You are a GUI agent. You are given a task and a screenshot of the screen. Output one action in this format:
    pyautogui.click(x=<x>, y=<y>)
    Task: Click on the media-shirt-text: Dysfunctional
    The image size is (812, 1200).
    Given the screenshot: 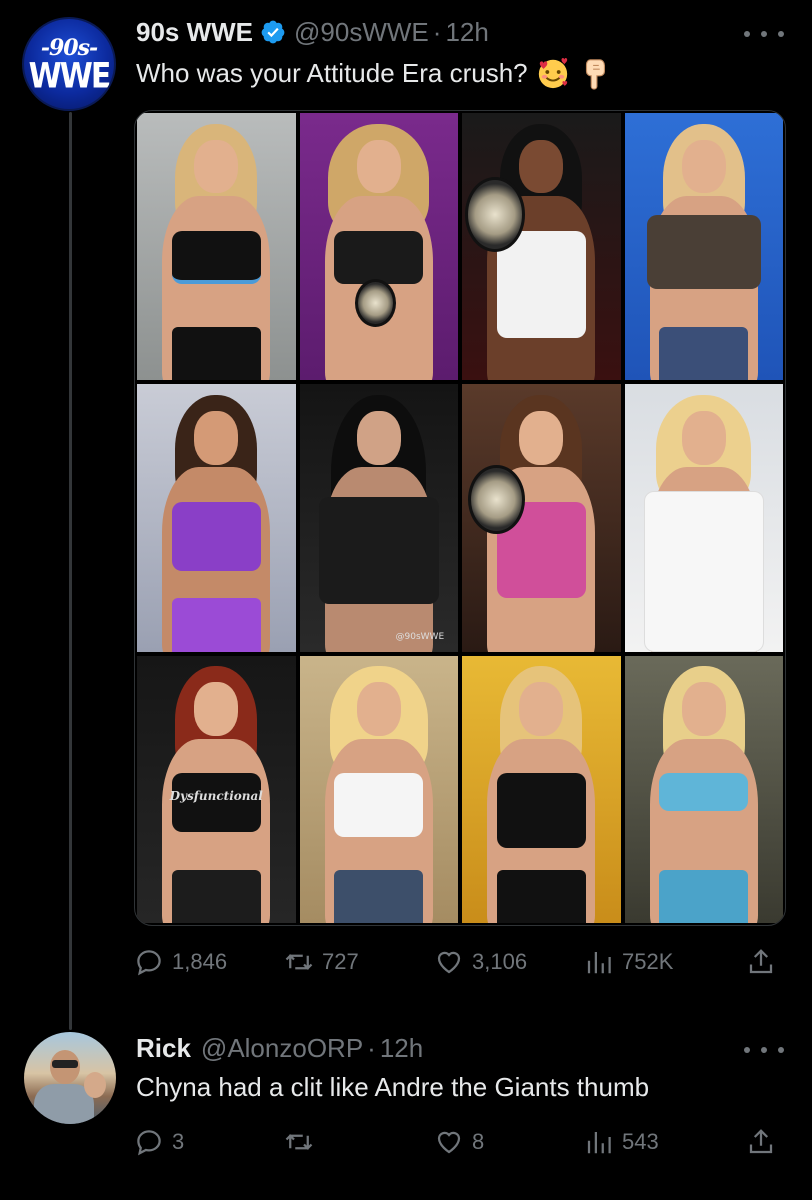 What is the action you would take?
    pyautogui.click(x=216, y=796)
    